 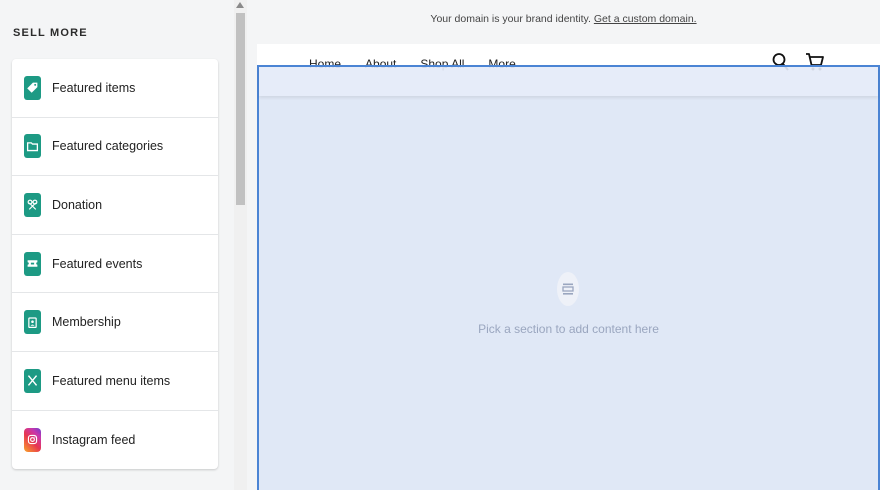 I want to click on item-label: Featured events, so click(x=97, y=263).